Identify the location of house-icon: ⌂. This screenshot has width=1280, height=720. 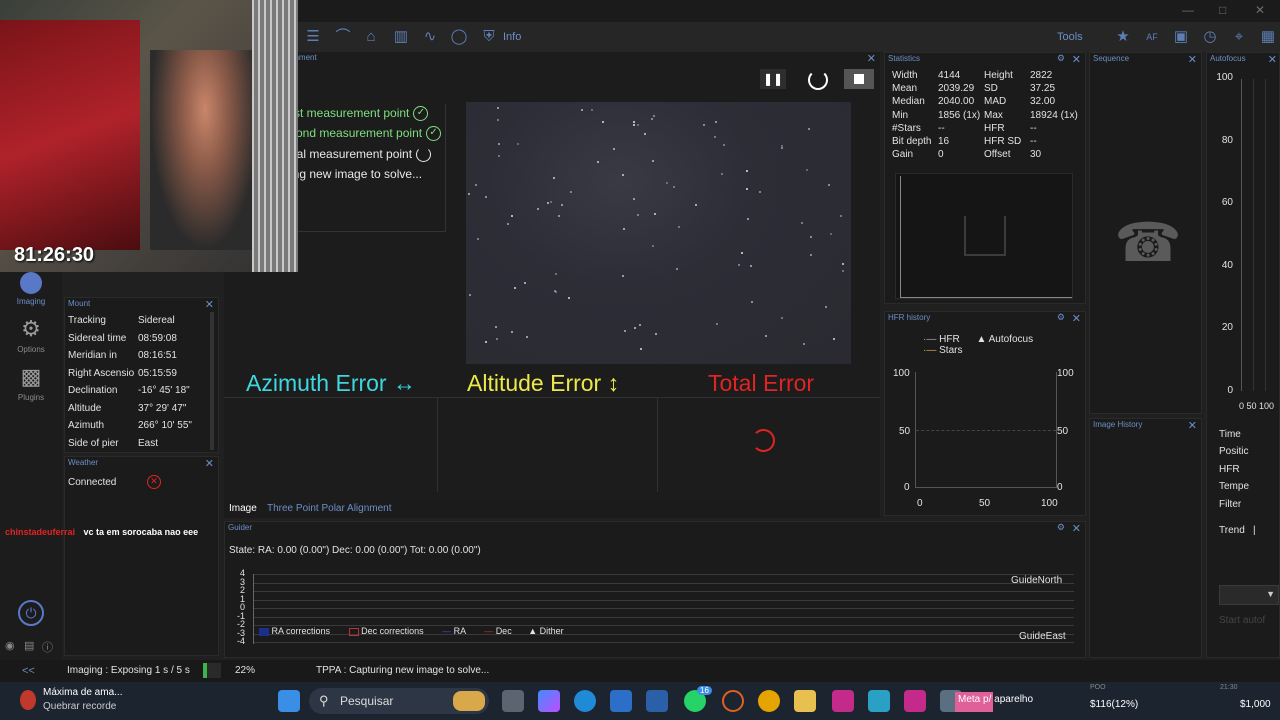
(371, 37).